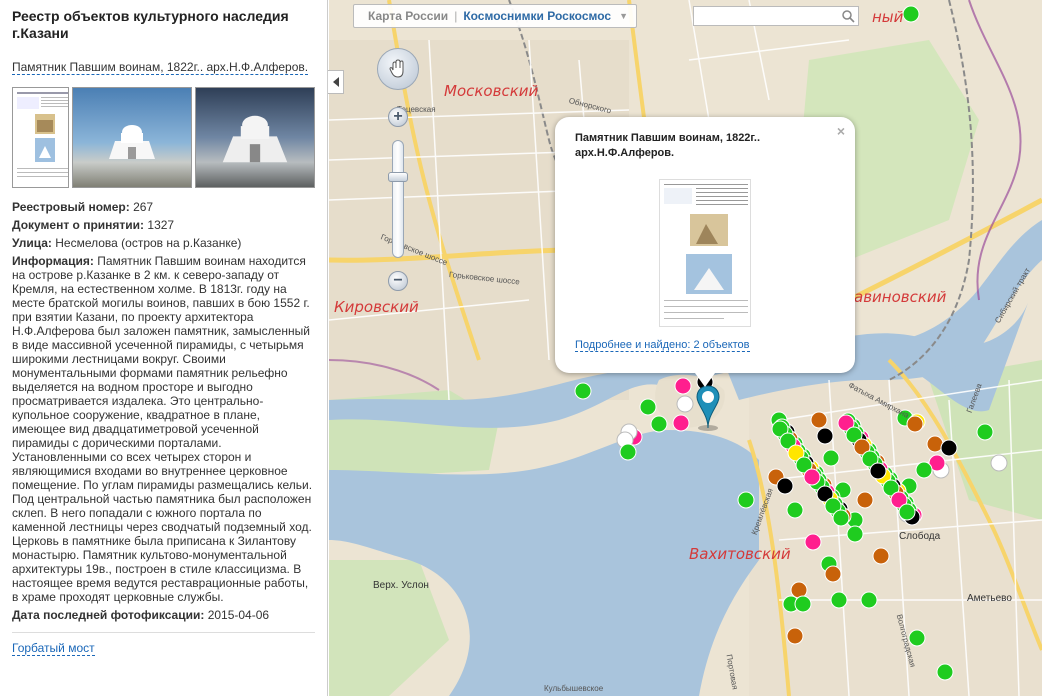 The height and width of the screenshot is (696, 1042). I want to click on registry-number: Реестровый номер: 267, so click(83, 207).